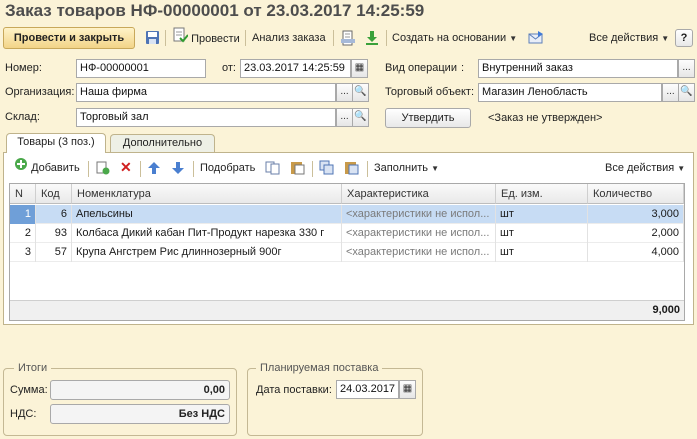 The height and width of the screenshot is (439, 697). Describe the element at coordinates (352, 167) in the screenshot. I see `paste-rows-icon` at that location.